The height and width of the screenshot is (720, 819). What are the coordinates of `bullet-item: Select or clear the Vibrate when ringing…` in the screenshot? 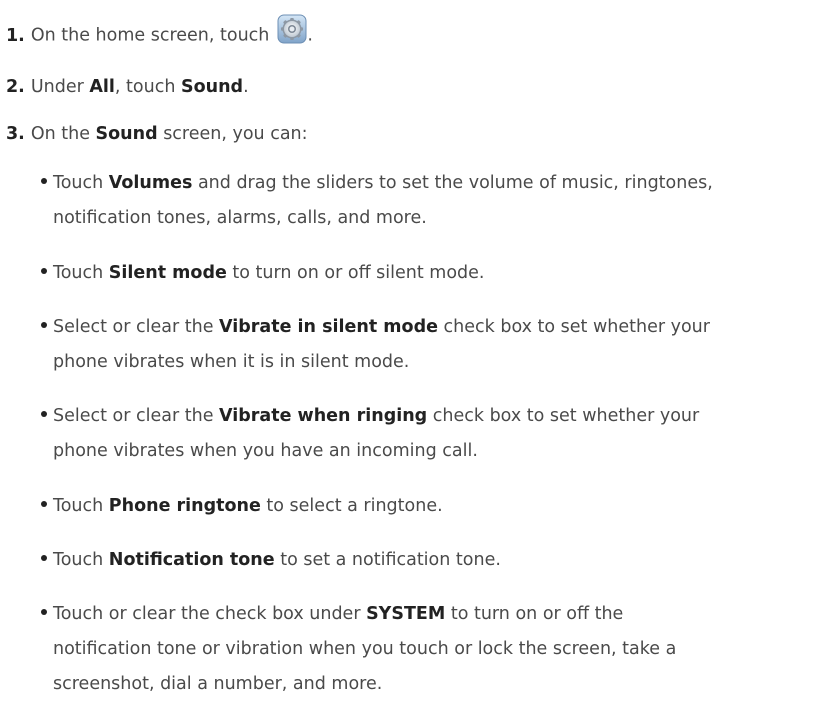 It's located at (426, 434).